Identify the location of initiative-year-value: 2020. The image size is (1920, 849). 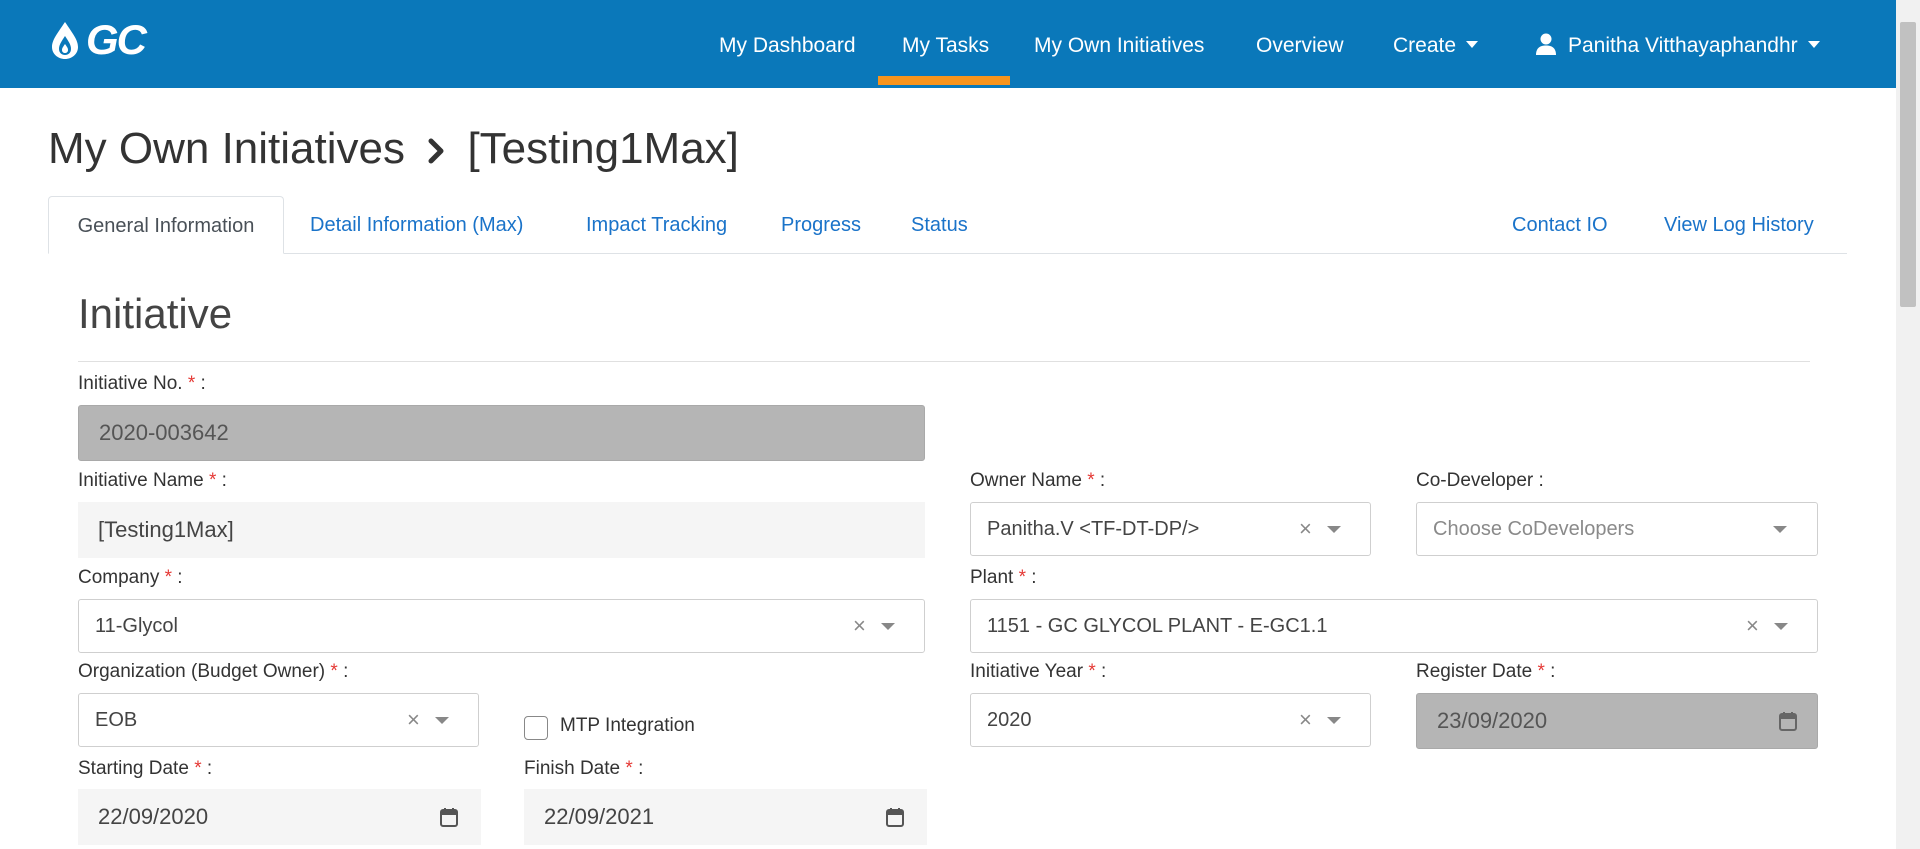
(1009, 719).